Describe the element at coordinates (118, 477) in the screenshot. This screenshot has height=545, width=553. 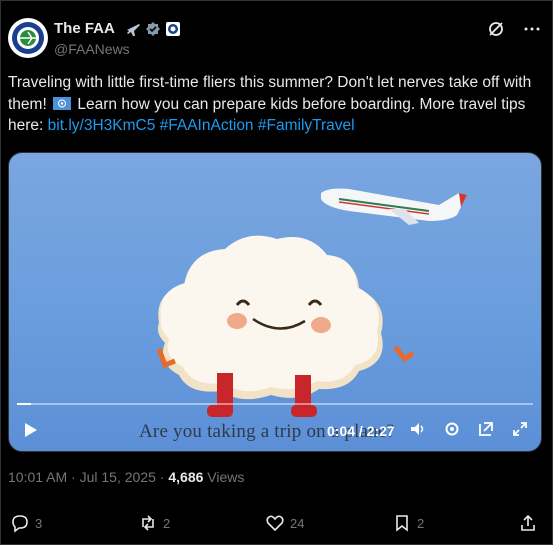
I see `tweet-date: Jul 15, 2025` at that location.